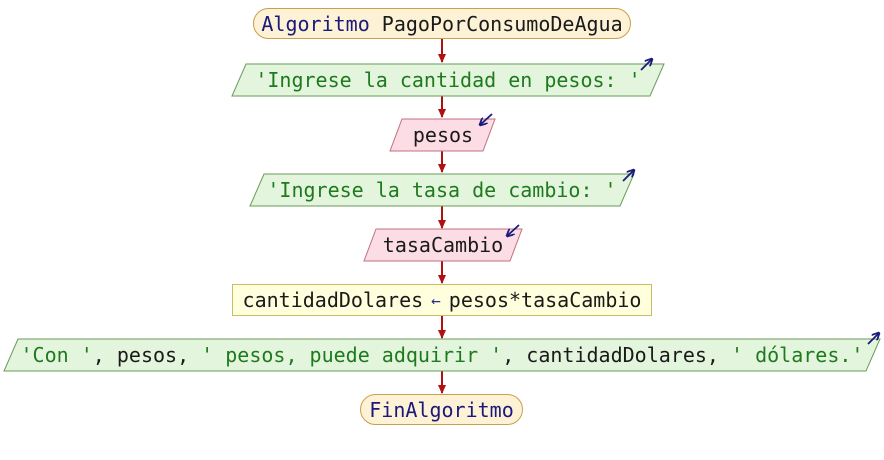  I want to click on output3-sep-3: ,, so click(514, 355).